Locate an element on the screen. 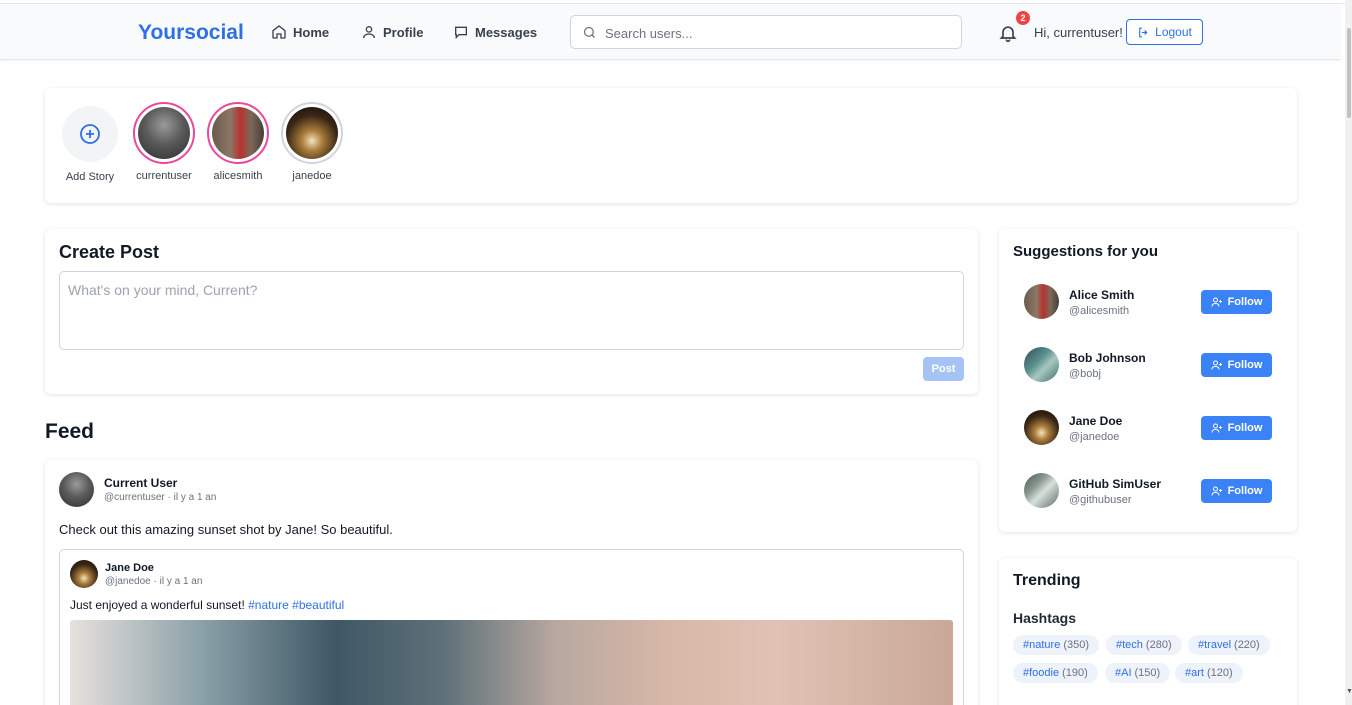  tag-count: (220) is located at coordinates (1247, 645).